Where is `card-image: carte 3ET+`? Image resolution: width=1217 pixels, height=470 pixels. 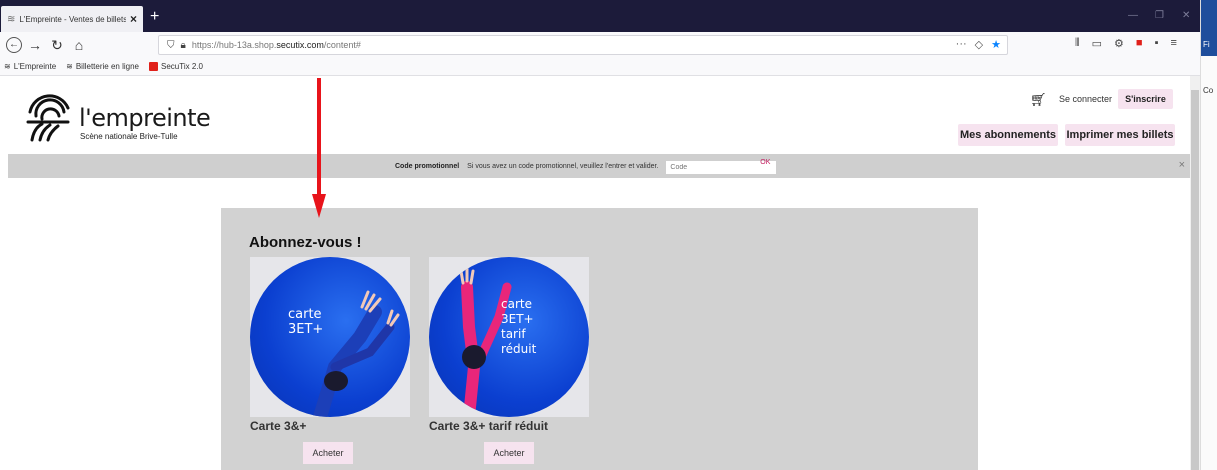 card-image: carte 3ET+ is located at coordinates (330, 337).